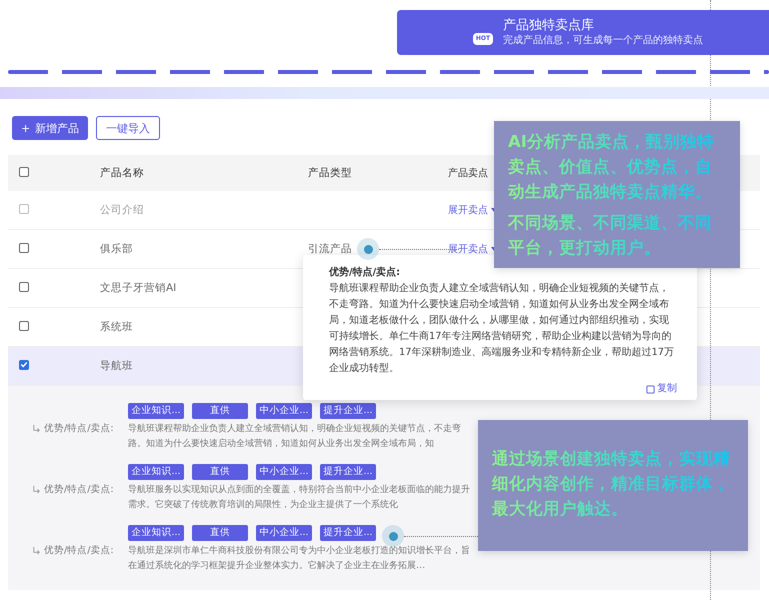  I want to click on banner-subtitle: 完成产品信息，可生成每一个产品的独特卖点, so click(603, 41).